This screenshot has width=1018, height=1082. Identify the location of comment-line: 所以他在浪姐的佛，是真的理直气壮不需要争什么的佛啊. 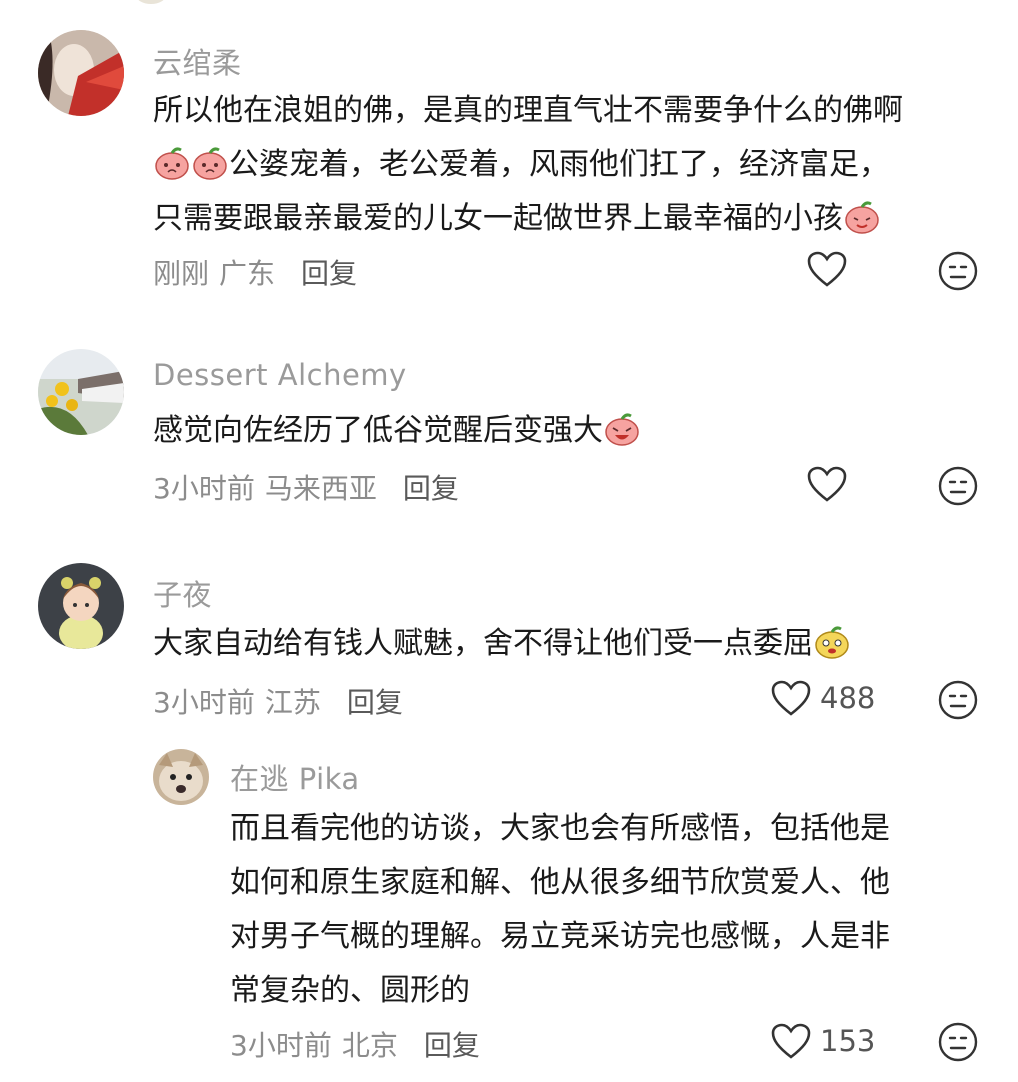
(528, 110).